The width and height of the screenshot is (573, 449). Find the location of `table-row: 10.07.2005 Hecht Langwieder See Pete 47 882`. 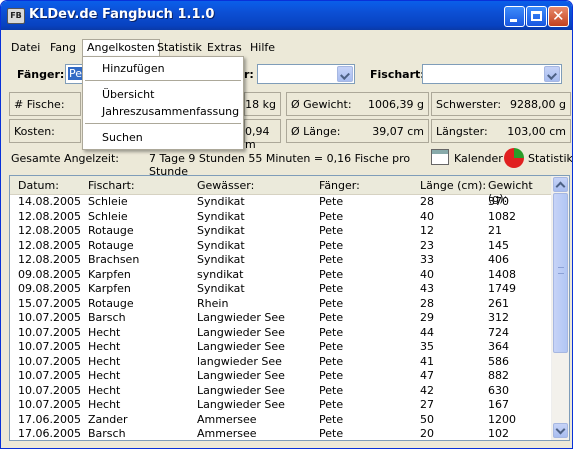

table-row: 10.07.2005 Hecht Langwieder See Pete 47 882 is located at coordinates (281, 376).